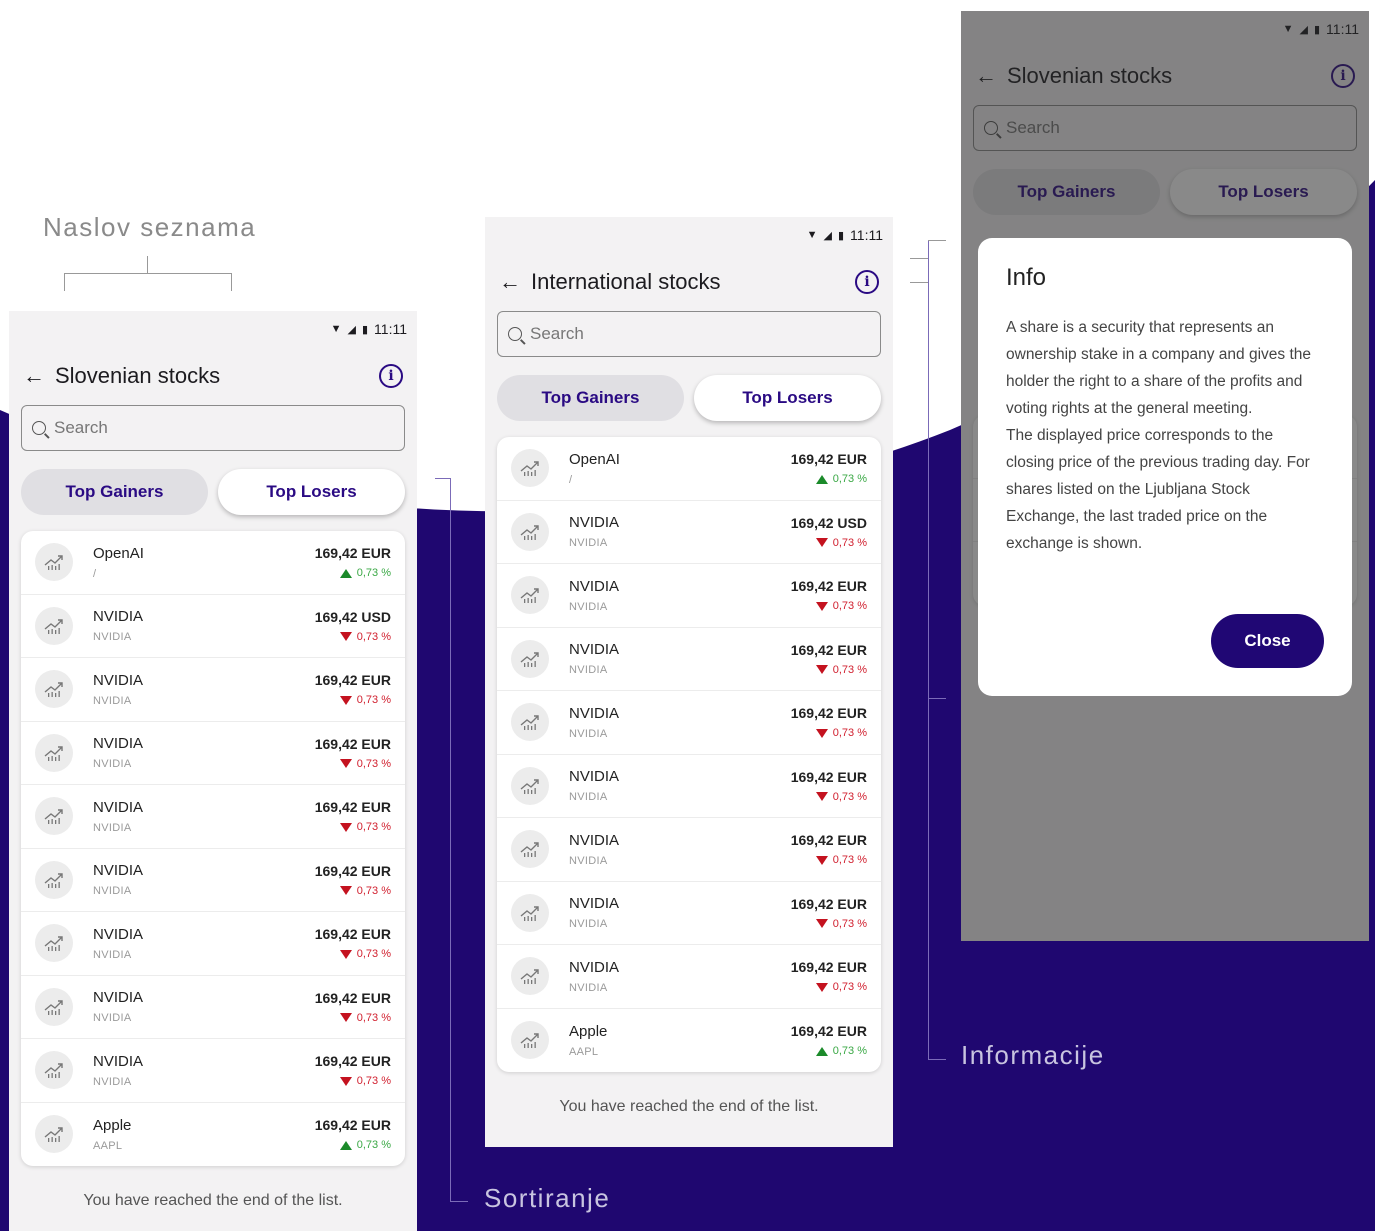  I want to click on stock-price: 169,42 USD, so click(828, 522).